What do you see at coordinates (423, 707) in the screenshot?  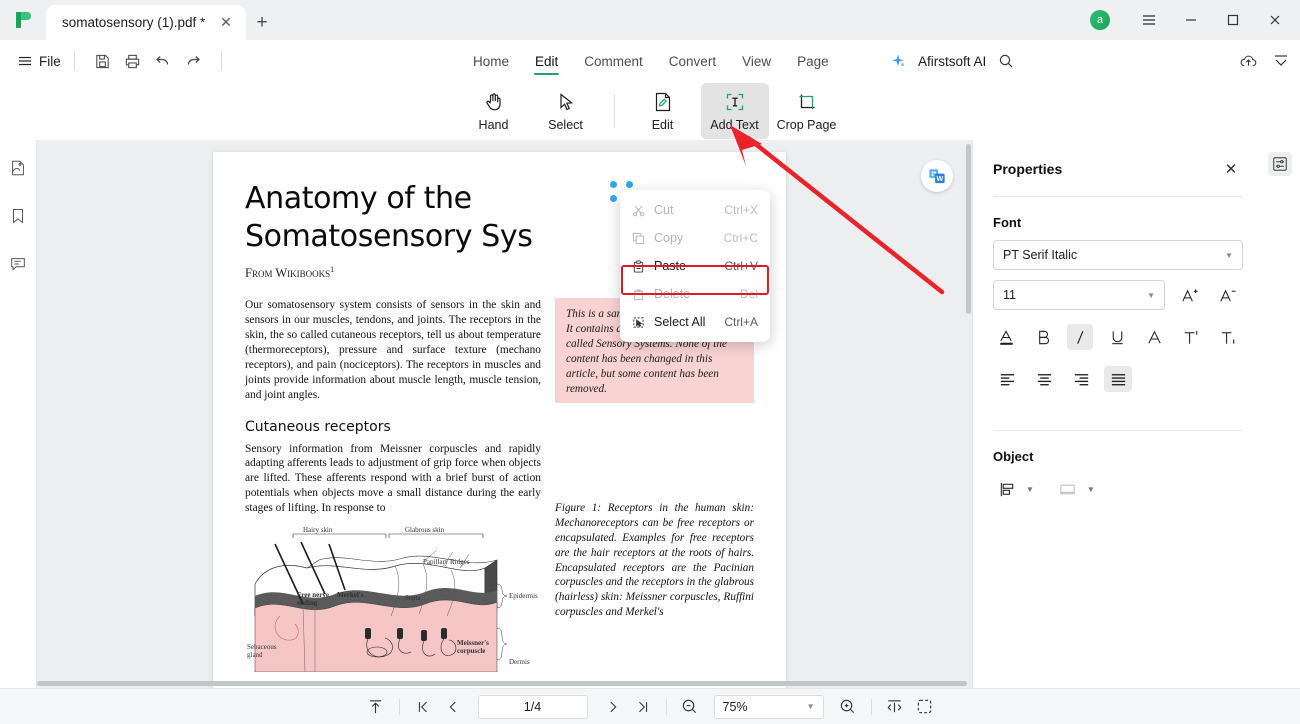 I see `first-page-icon` at bounding box center [423, 707].